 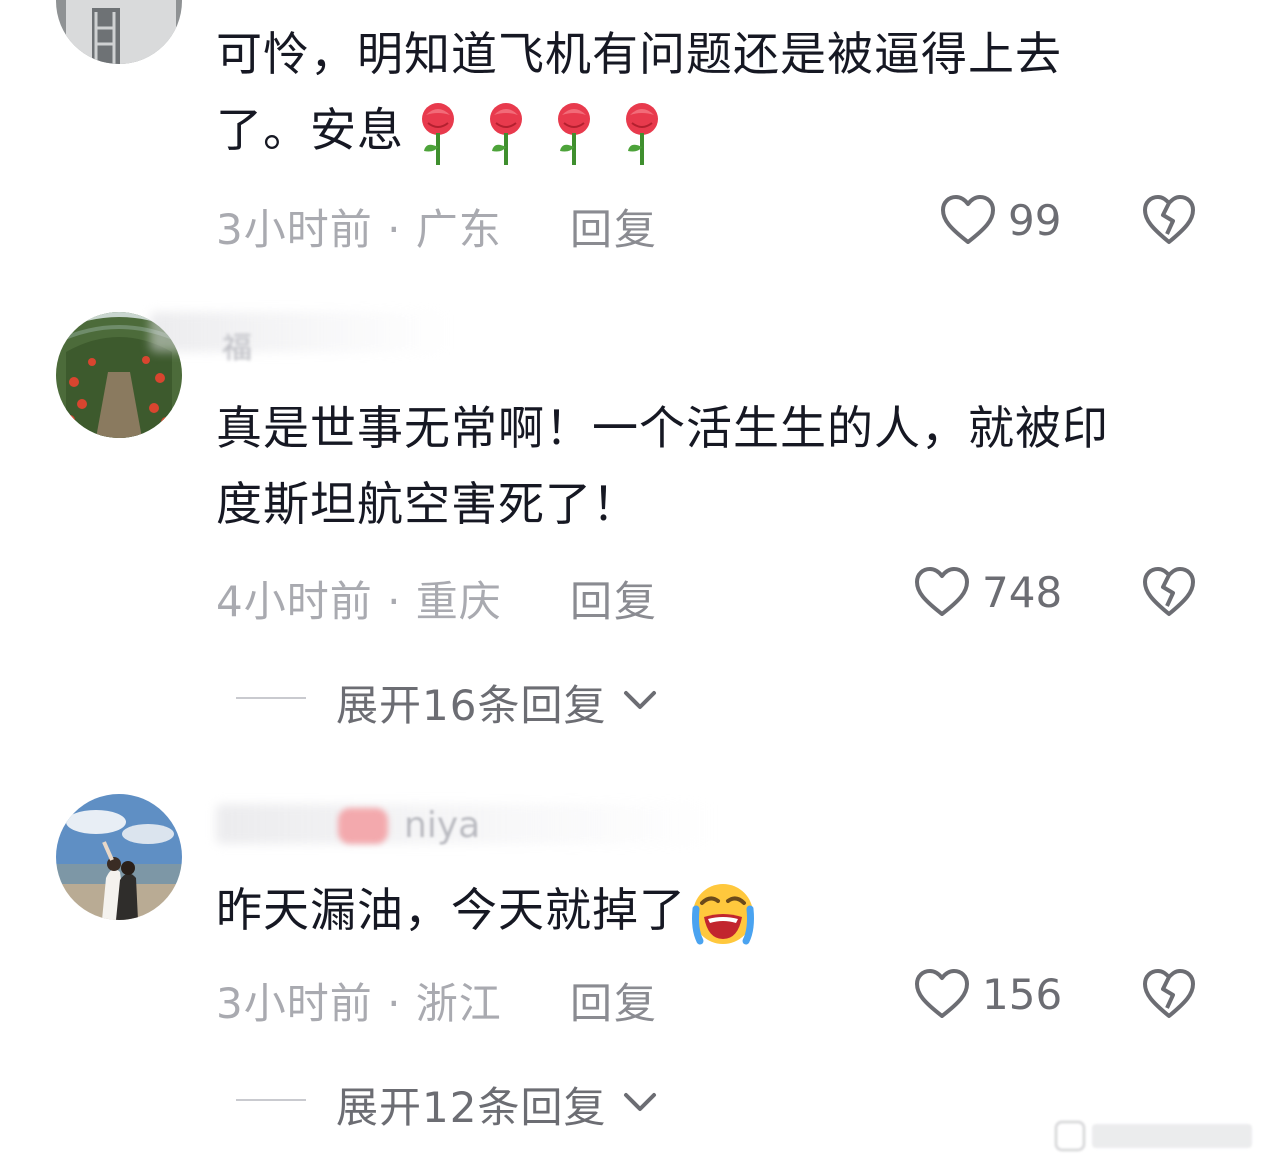 What do you see at coordinates (363, 826) in the screenshot?
I see `username-badge` at bounding box center [363, 826].